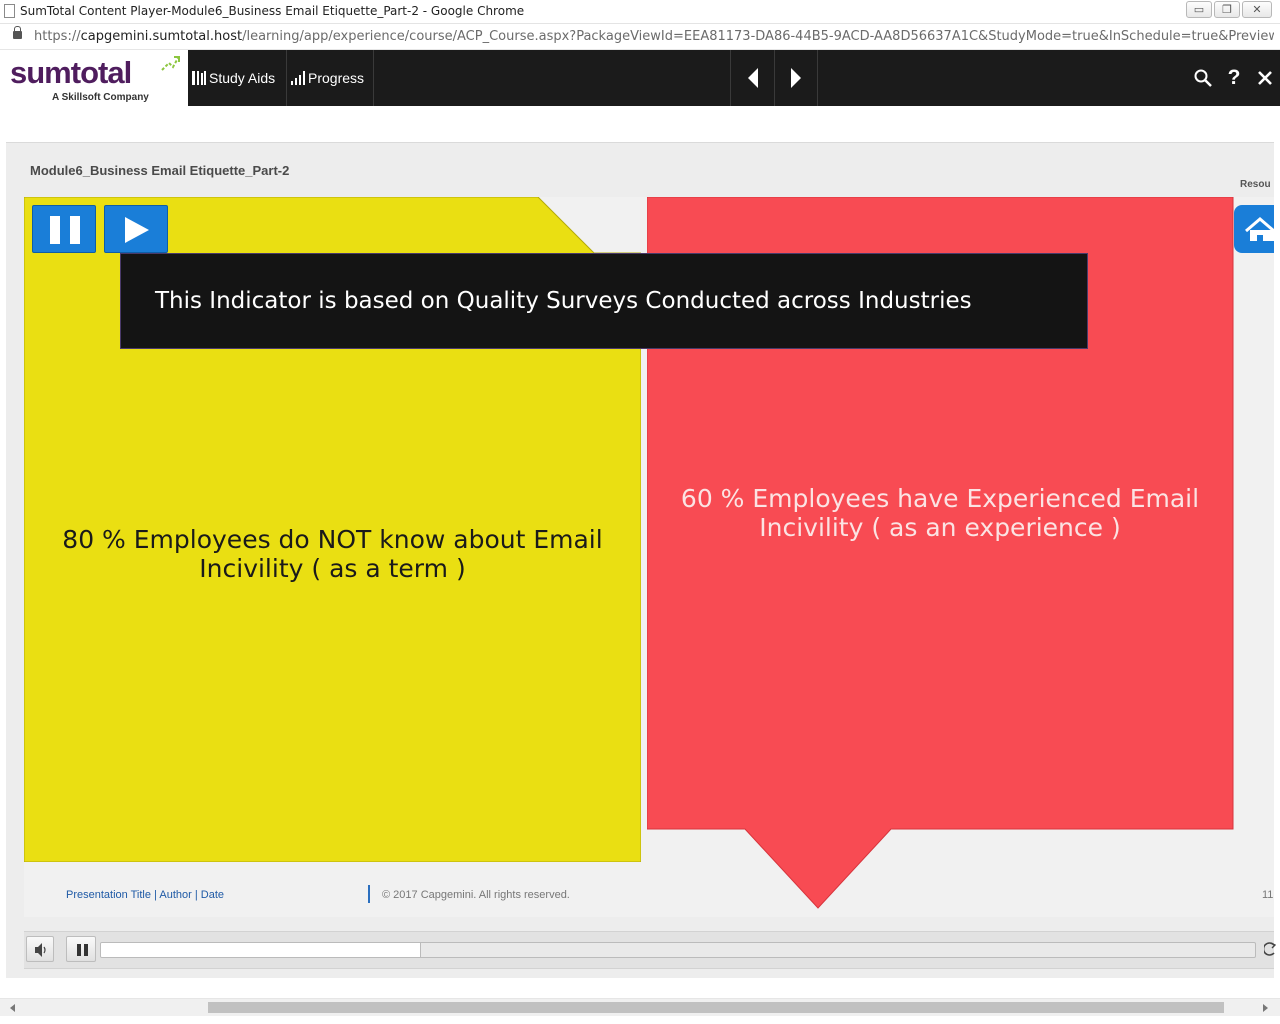  I want to click on scroll-left-icon, so click(12, 1008).